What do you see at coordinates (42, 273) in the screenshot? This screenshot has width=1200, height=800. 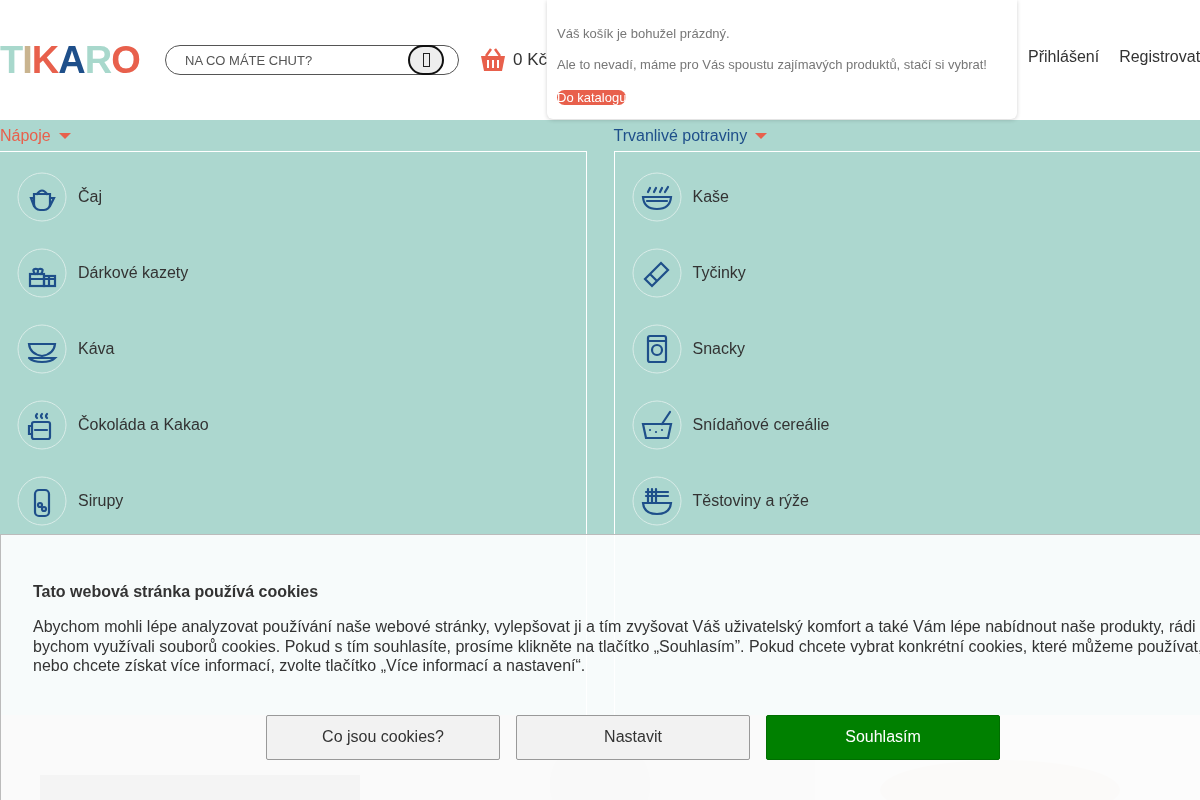 I see `gift-box-icon` at bounding box center [42, 273].